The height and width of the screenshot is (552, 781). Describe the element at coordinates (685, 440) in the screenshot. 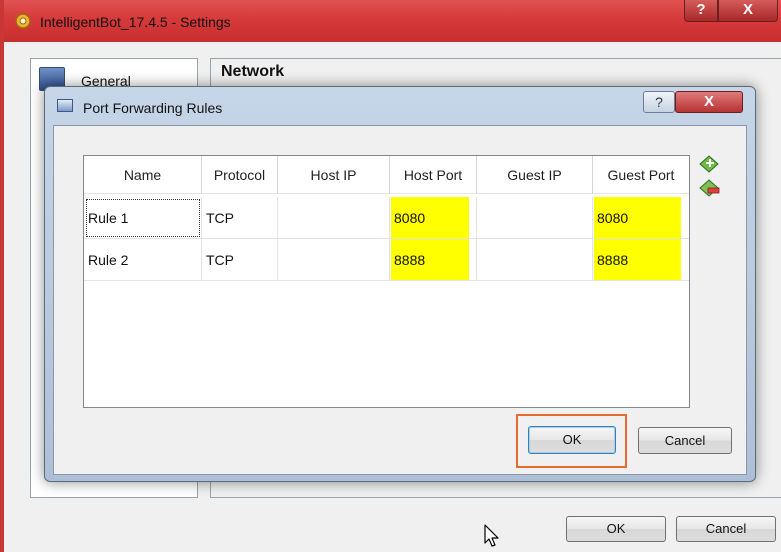

I see `dialog-cancel-button: Cancel` at that location.